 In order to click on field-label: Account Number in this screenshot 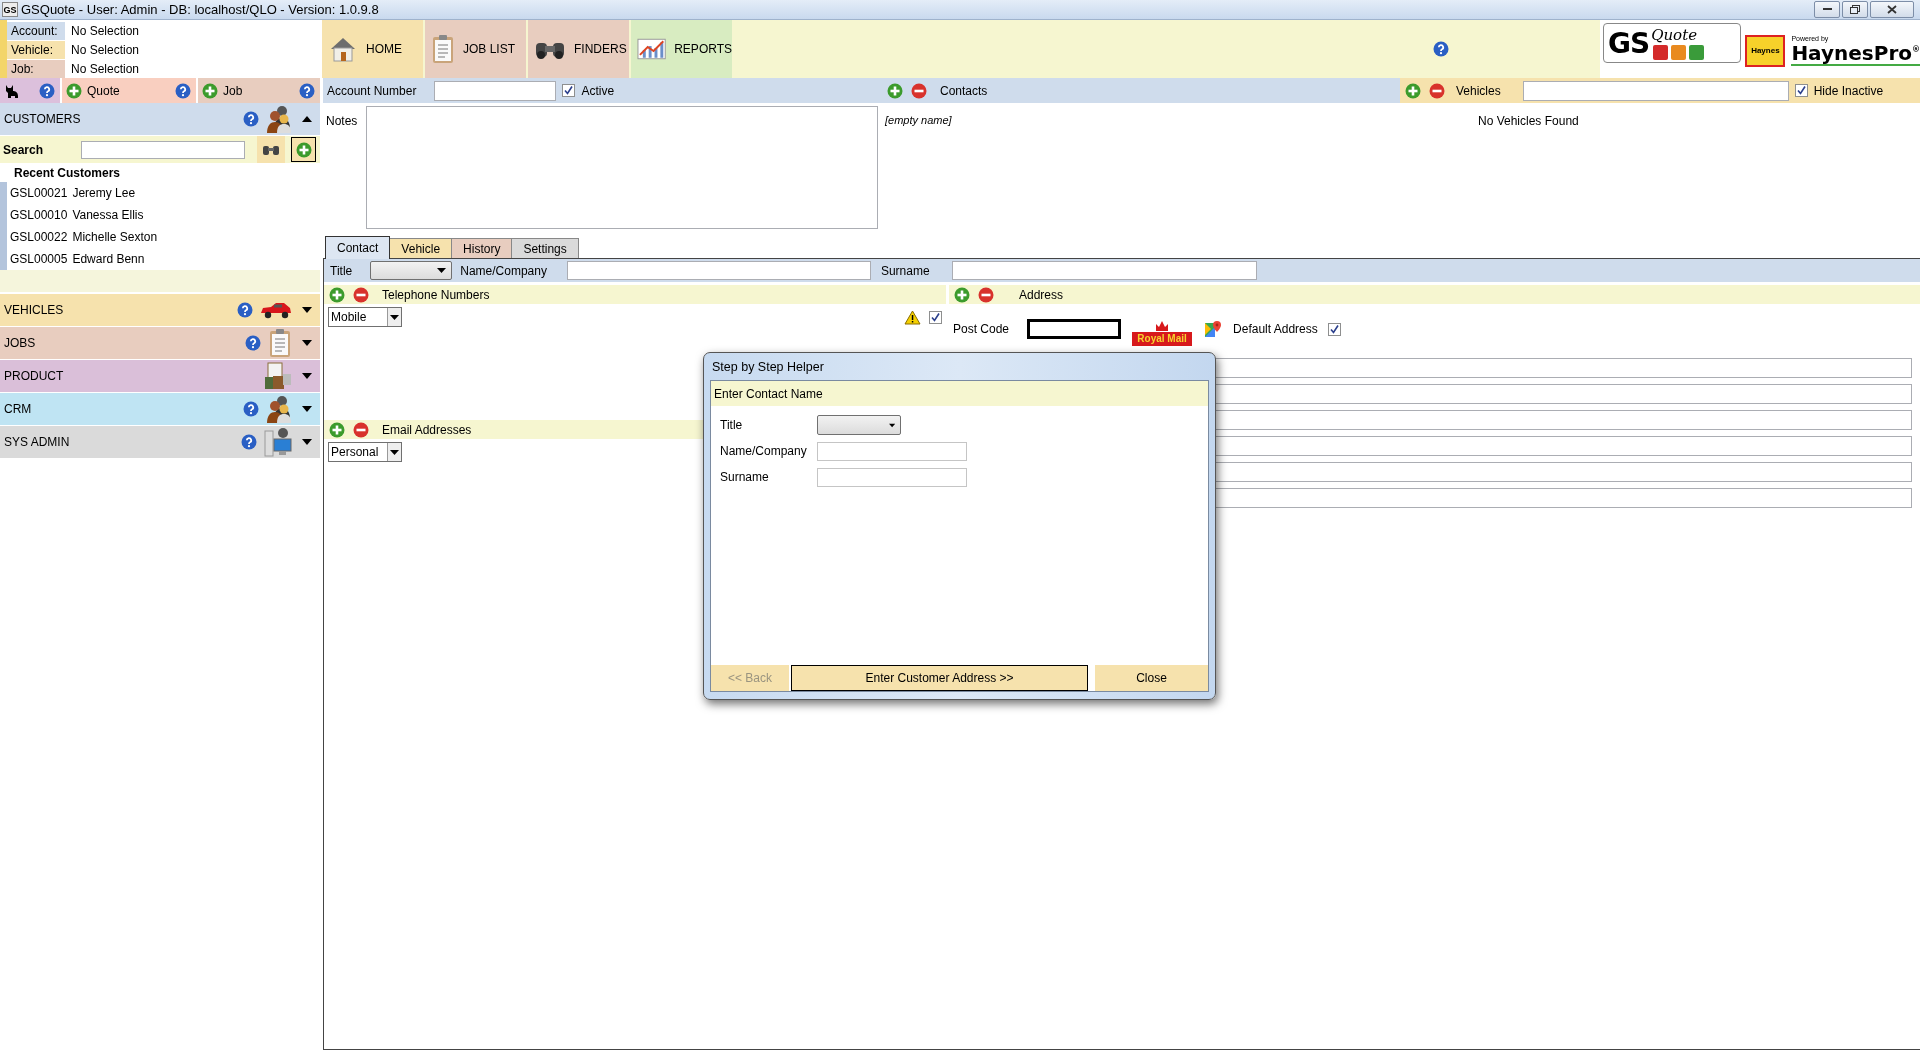, I will do `click(372, 90)`.